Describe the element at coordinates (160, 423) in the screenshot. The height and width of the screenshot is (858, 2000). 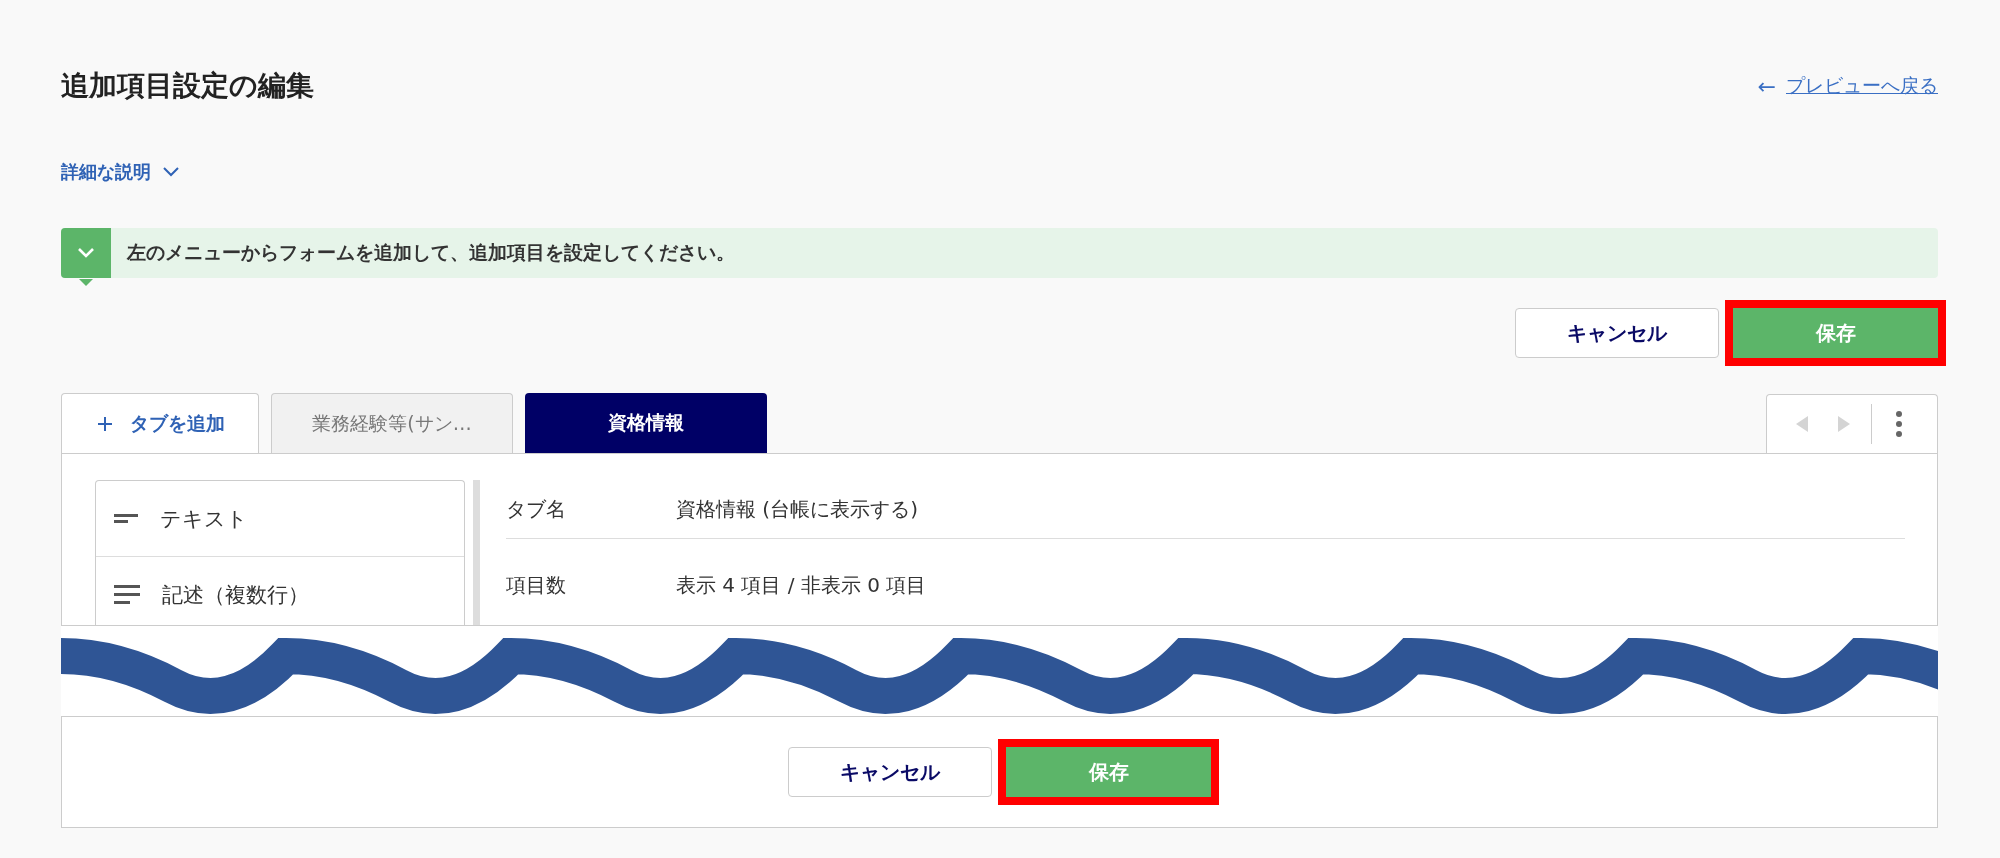
I see `add-tab-button: タブを追加` at that location.